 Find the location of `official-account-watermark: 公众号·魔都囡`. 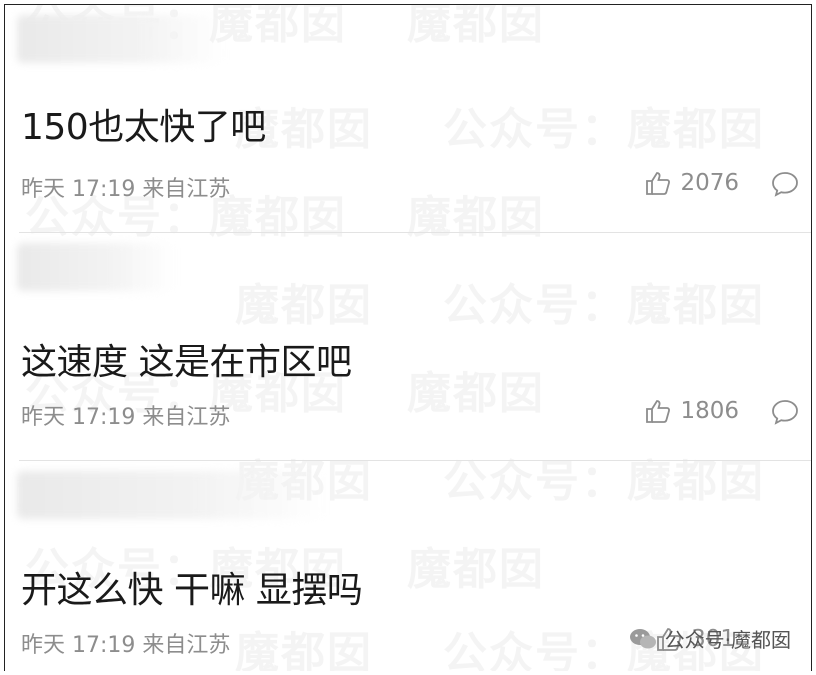

official-account-watermark: 公众号·魔都囡 is located at coordinates (710, 638).